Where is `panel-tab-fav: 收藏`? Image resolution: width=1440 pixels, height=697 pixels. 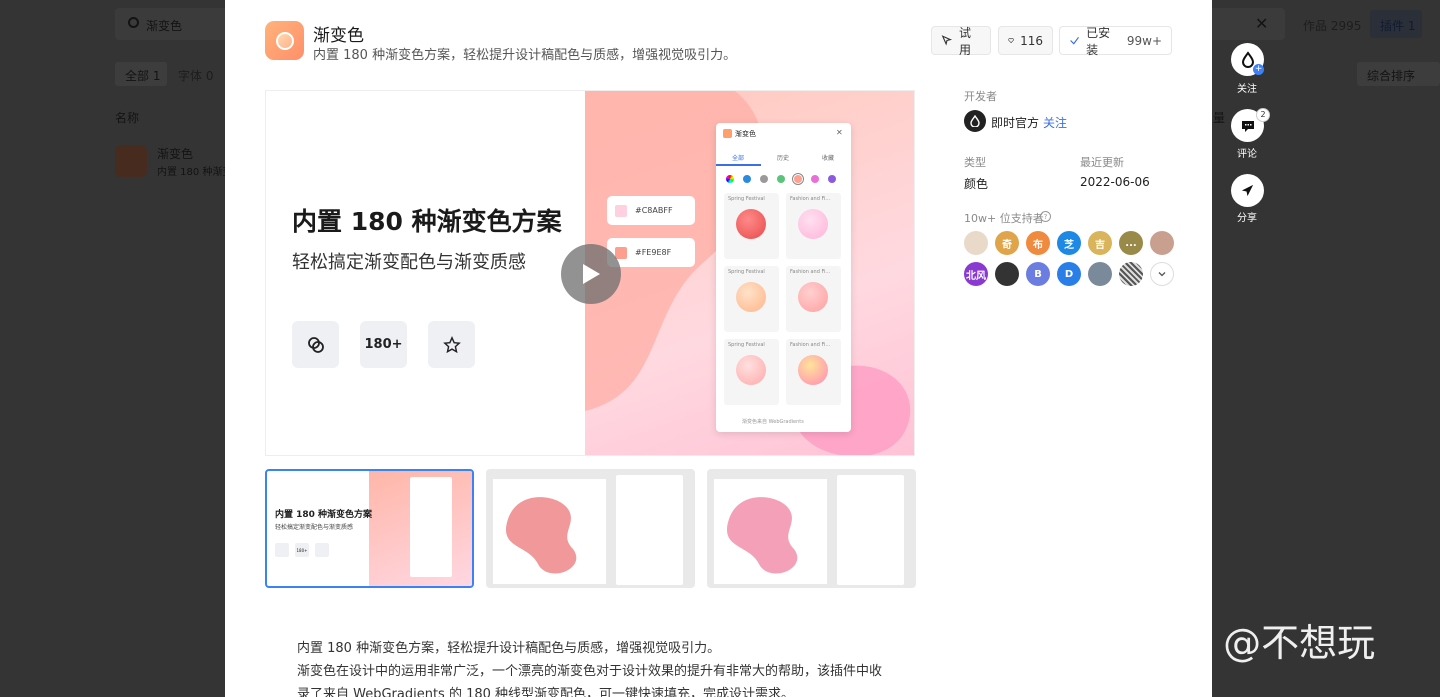
panel-tab-fav: 收藏 is located at coordinates (828, 158).